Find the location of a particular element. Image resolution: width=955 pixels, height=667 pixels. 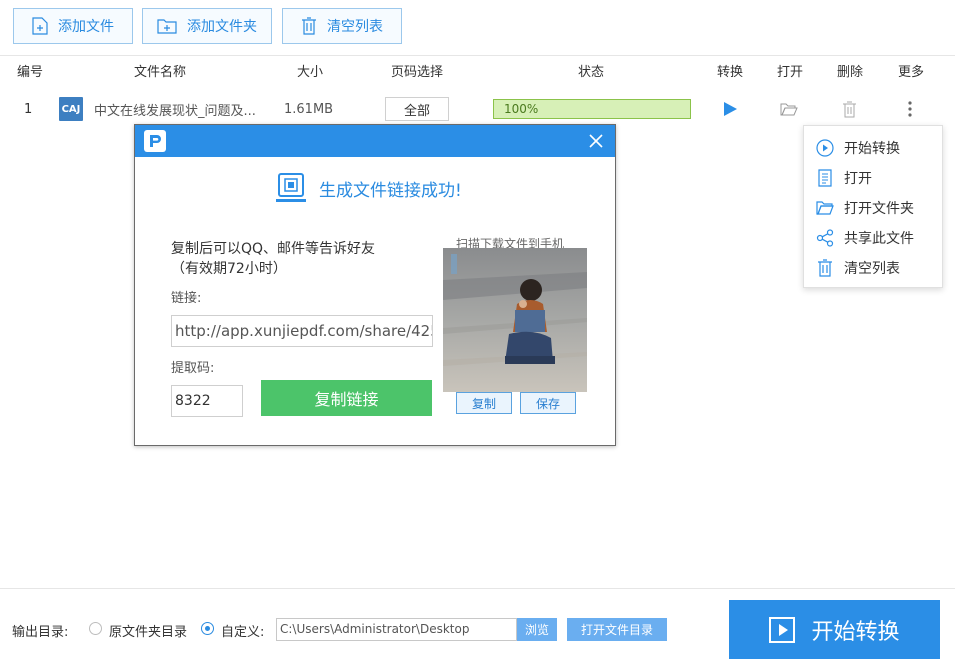

progress-bar: 100% is located at coordinates (592, 109).